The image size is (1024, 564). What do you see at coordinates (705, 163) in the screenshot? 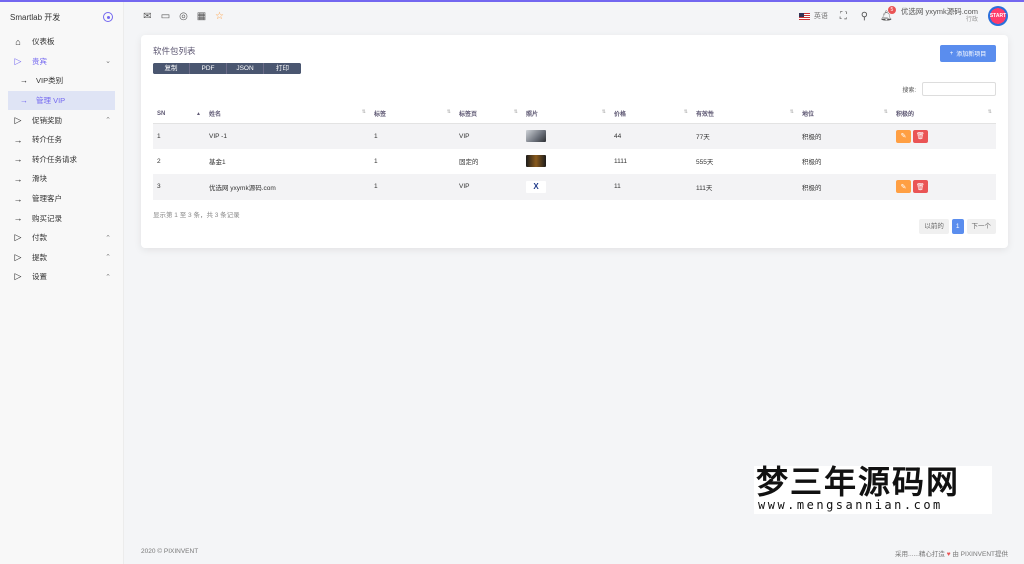
I see `cell-validity: 555天` at bounding box center [705, 163].